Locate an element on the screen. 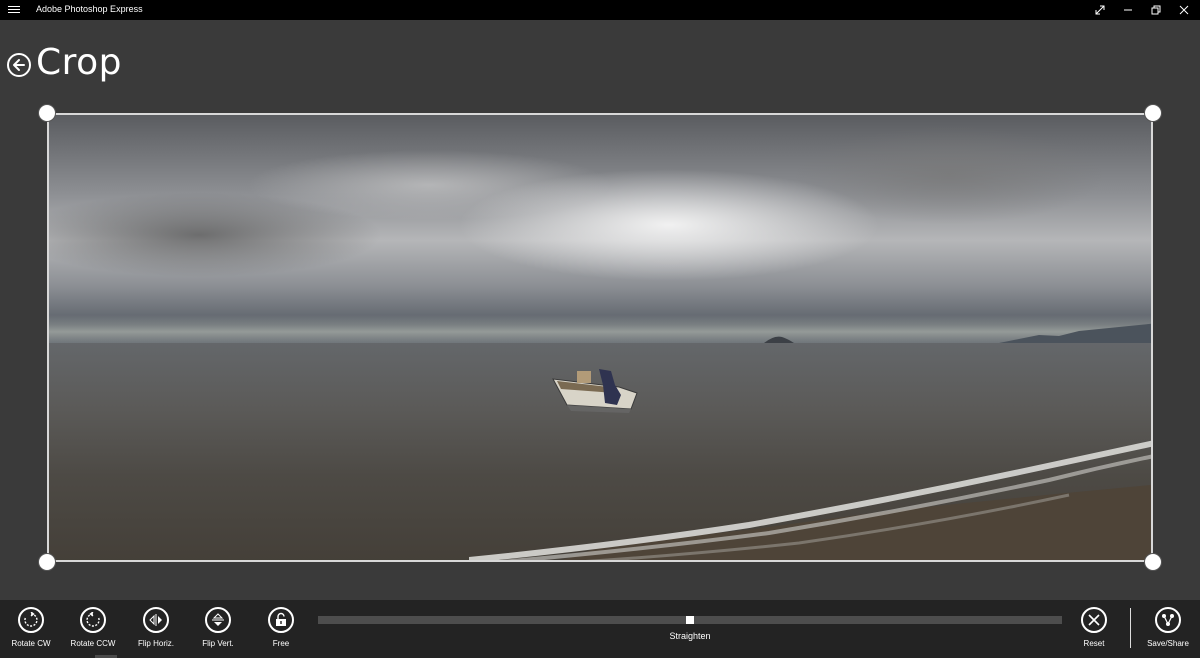 This screenshot has height=658, width=1200. photo-horizon is located at coordinates (600, 329).